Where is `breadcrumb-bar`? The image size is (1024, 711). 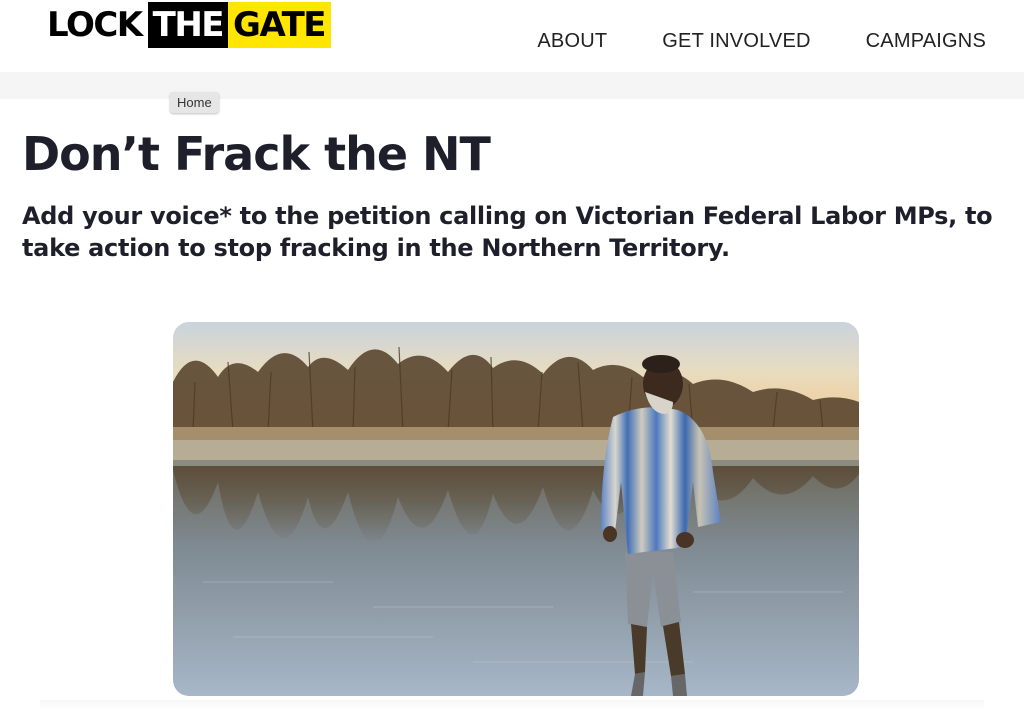 breadcrumb-bar is located at coordinates (512, 85).